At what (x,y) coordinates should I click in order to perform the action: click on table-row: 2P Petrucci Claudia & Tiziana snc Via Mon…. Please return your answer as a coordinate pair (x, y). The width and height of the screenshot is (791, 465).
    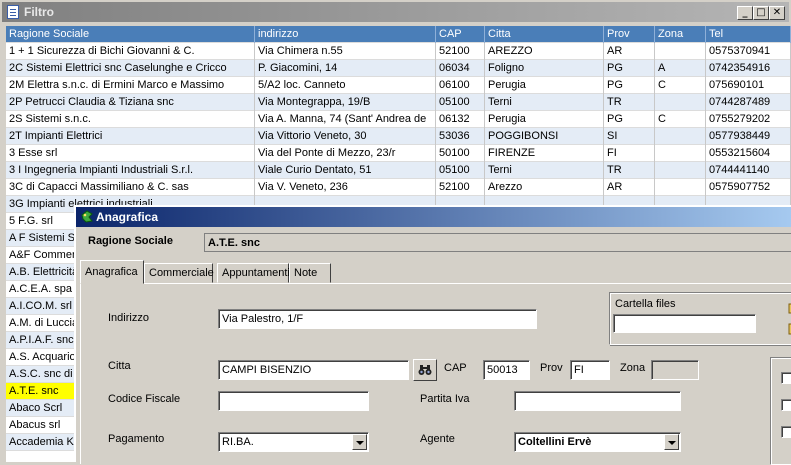
    Looking at the image, I should click on (398, 102).